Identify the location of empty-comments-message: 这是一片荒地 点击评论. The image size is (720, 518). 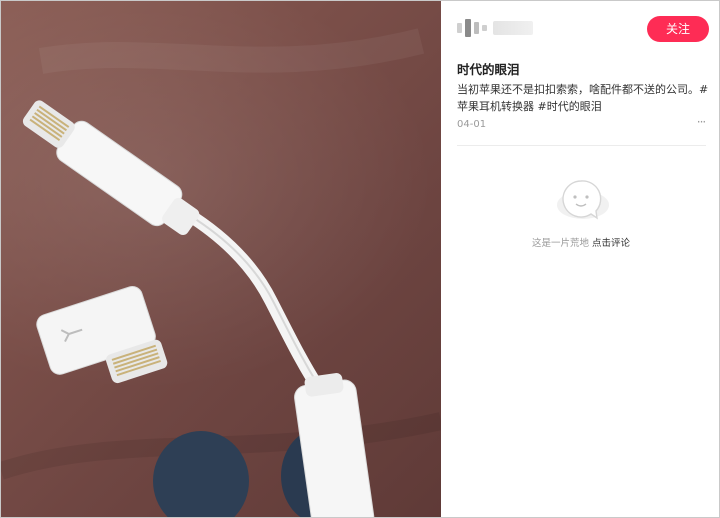
(580, 242).